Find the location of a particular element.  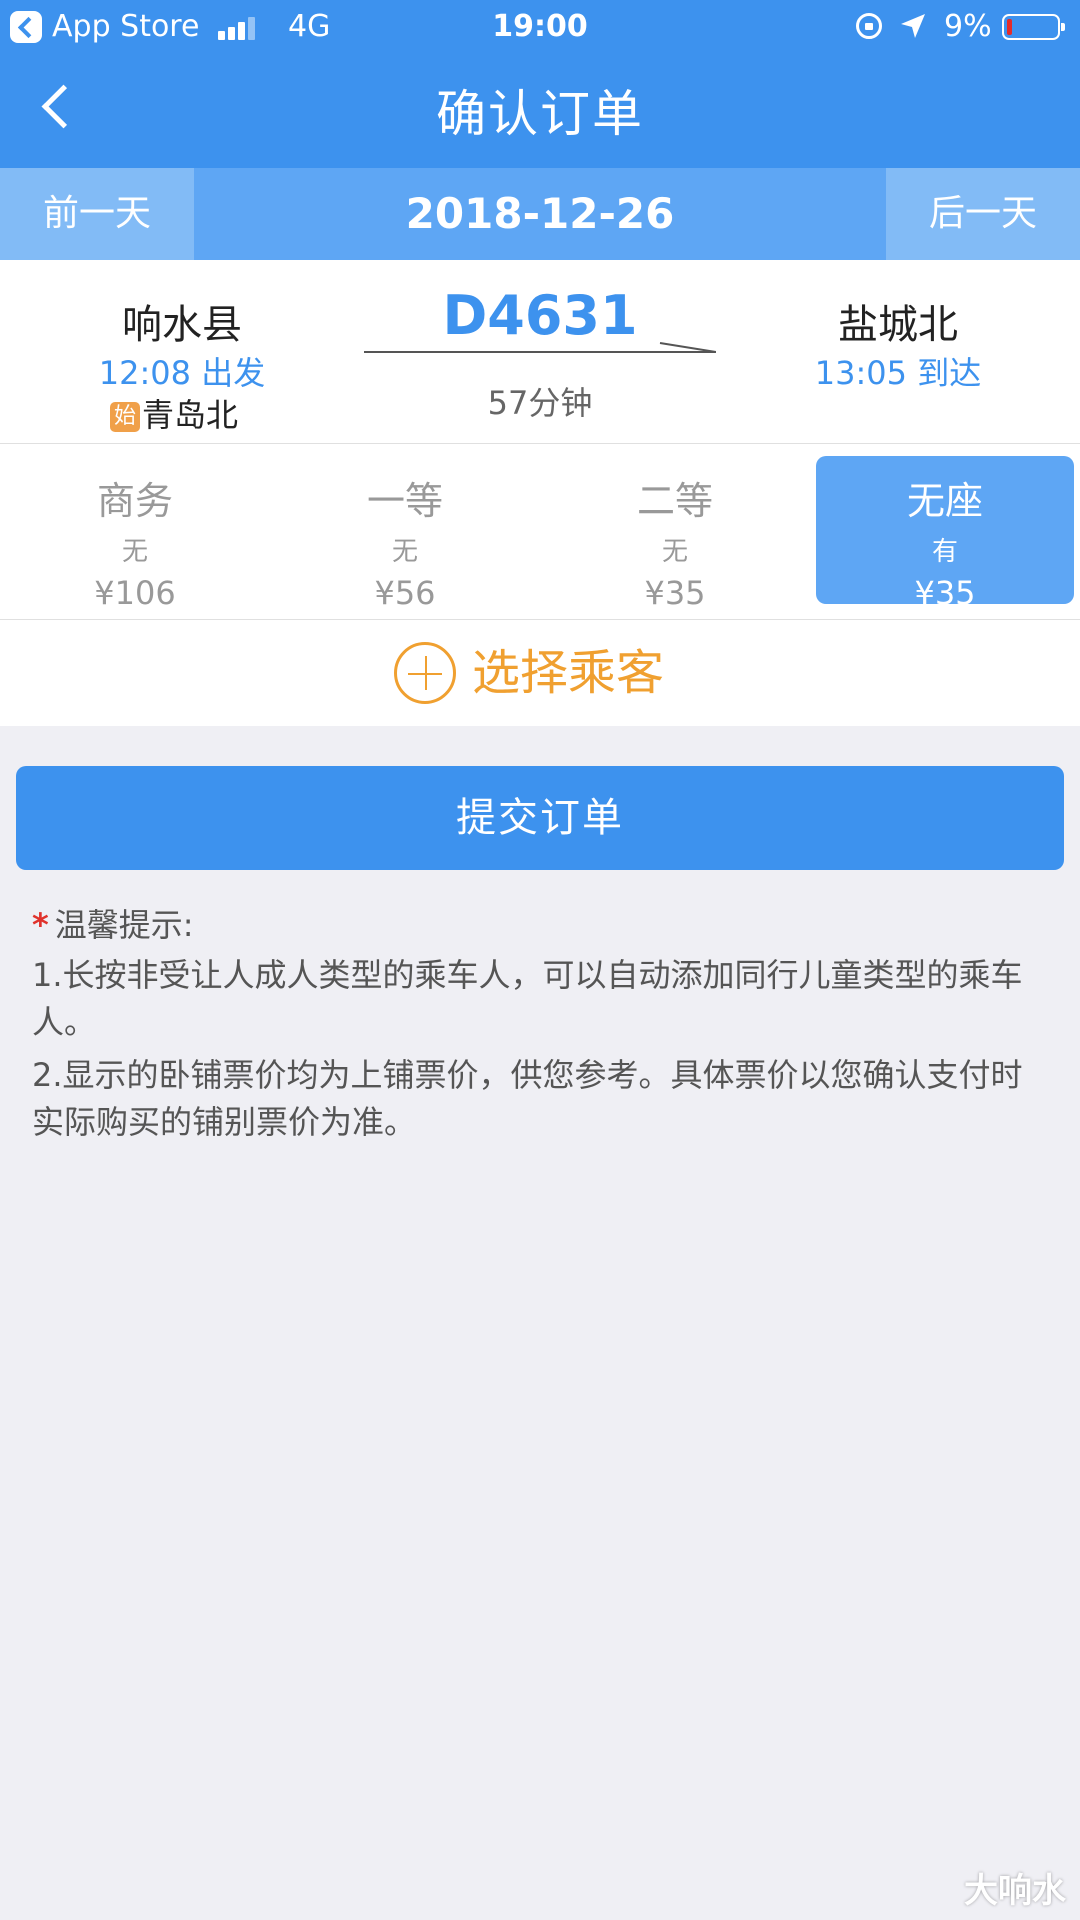

rotation-lock-icon is located at coordinates (869, 26).